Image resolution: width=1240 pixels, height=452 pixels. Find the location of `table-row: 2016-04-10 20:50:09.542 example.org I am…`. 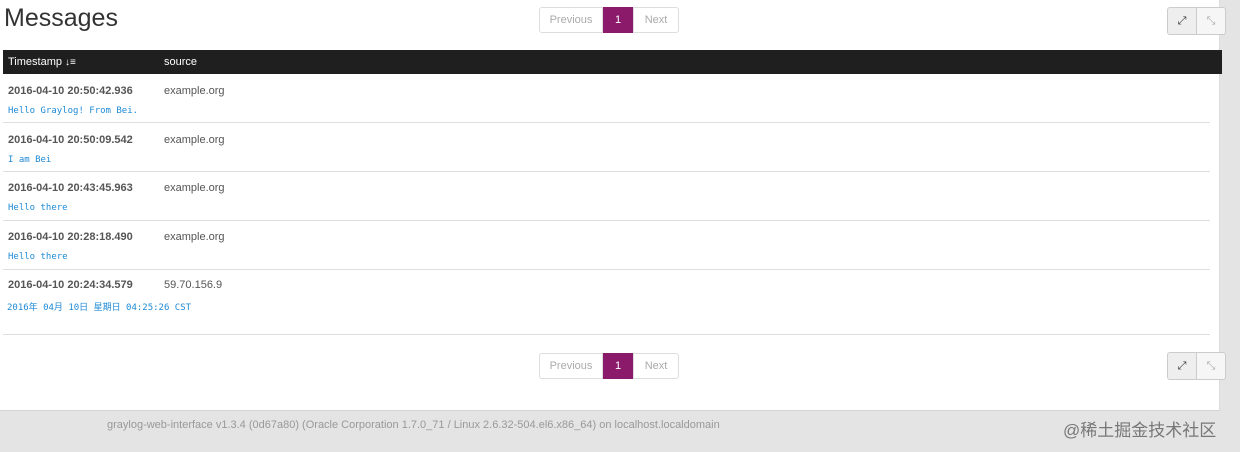

table-row: 2016-04-10 20:50:09.542 example.org I am… is located at coordinates (606, 147).